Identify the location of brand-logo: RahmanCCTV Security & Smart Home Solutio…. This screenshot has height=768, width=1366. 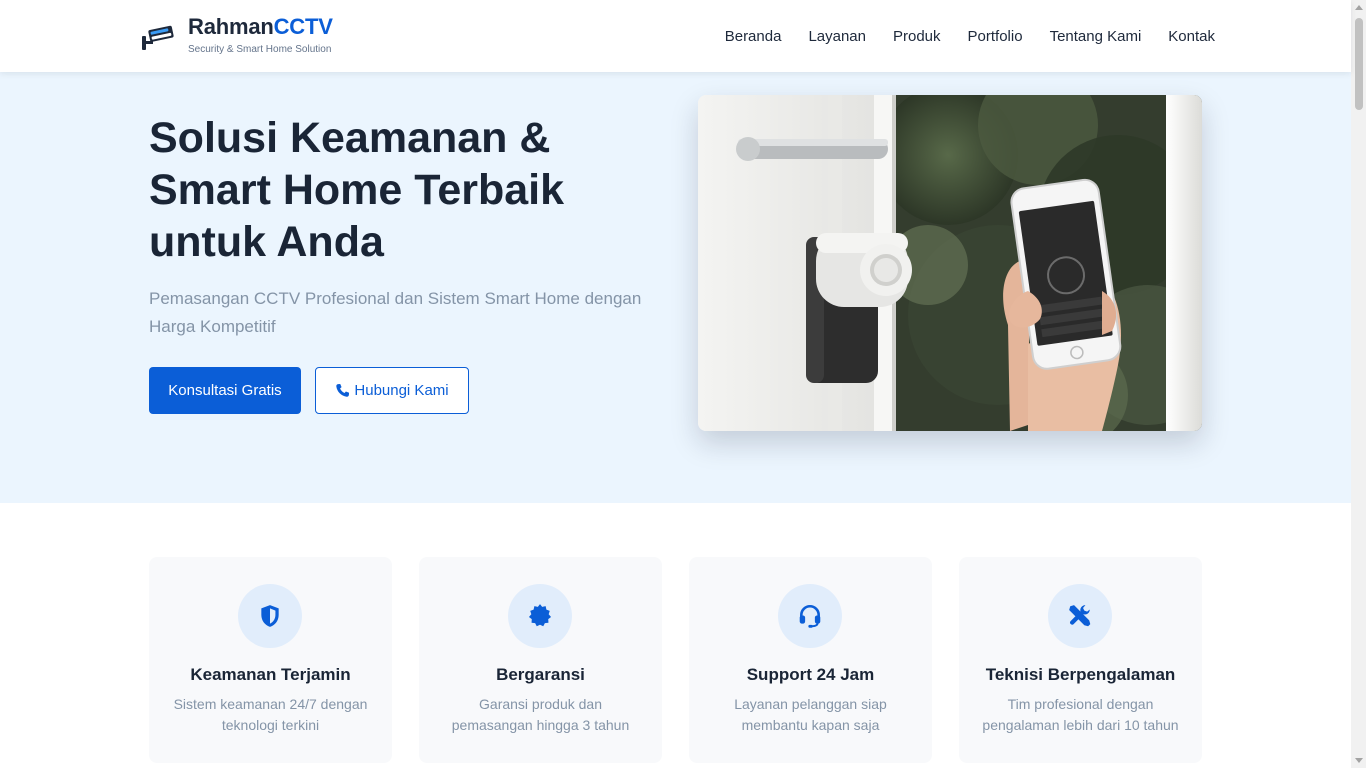
(236, 35).